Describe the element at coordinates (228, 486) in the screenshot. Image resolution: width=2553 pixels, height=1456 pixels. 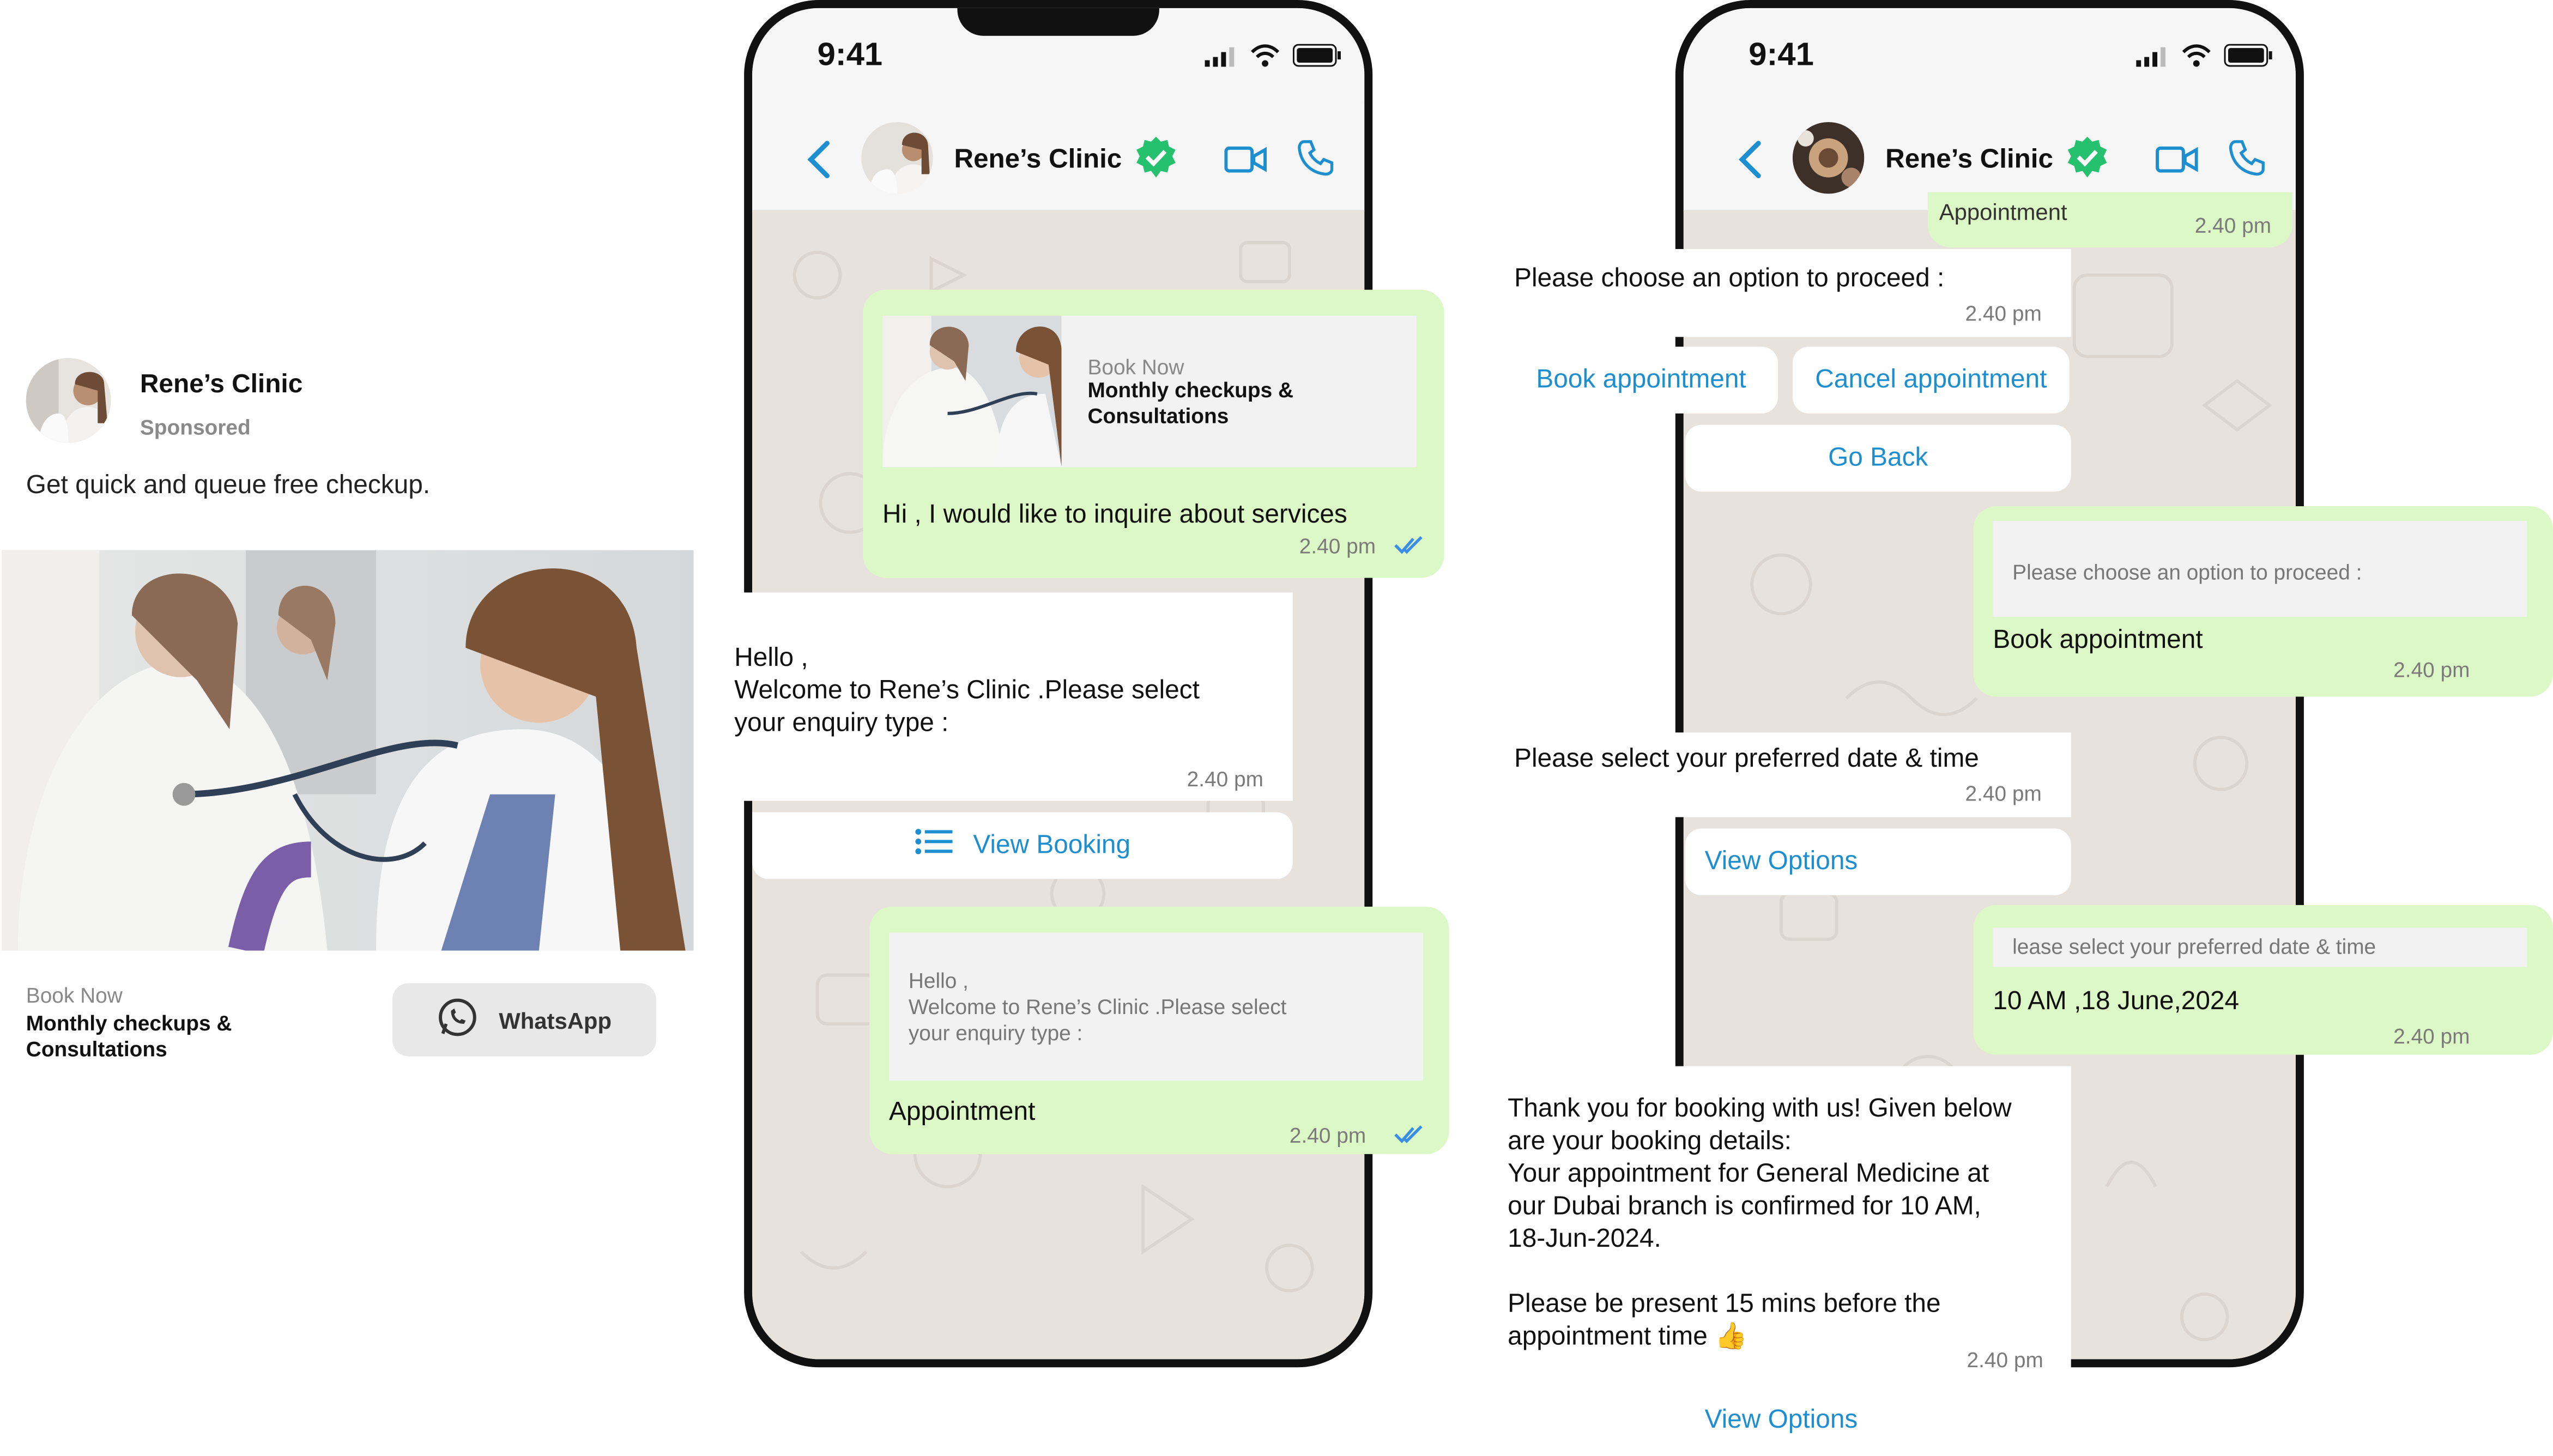
I see `ad-body-text: Get quick and queue free checkup.` at that location.